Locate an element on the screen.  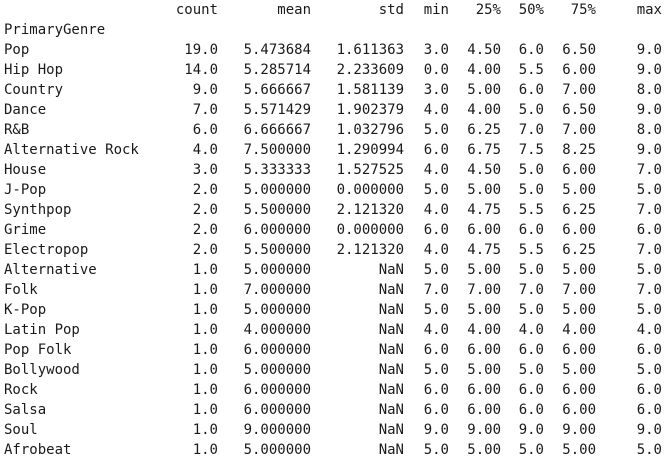
column-header-max: max is located at coordinates (649, 10).